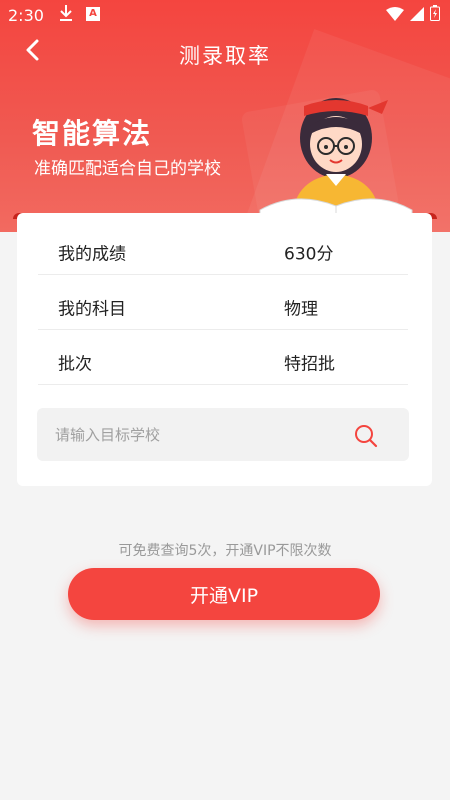 The height and width of the screenshot is (800, 450). I want to click on search-icon, so click(366, 436).